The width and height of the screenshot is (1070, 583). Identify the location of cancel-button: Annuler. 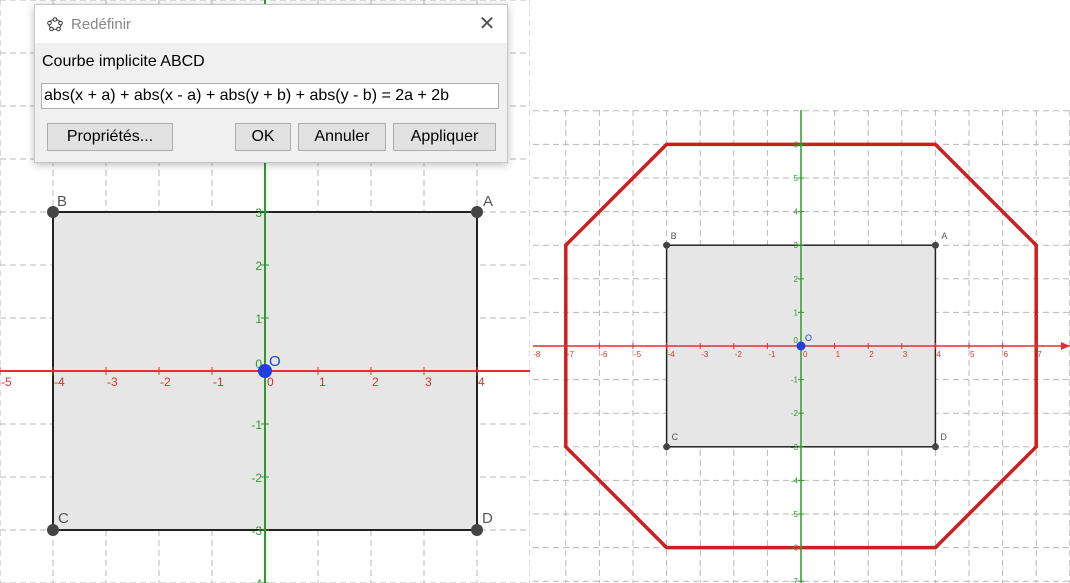
(342, 137).